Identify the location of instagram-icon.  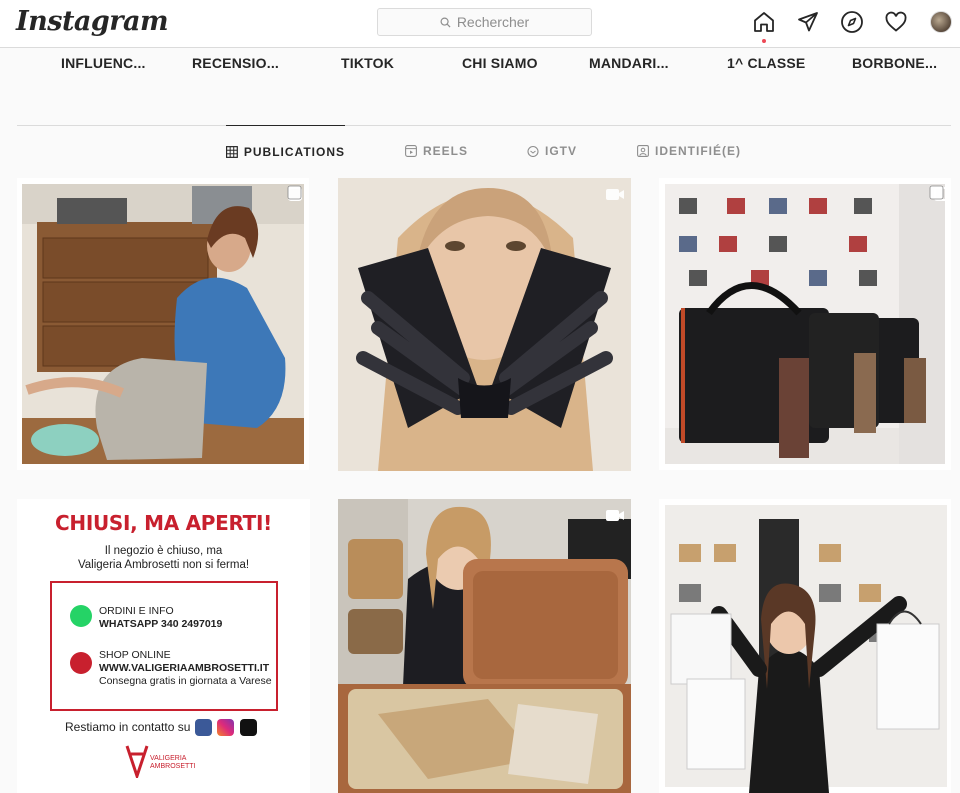
(225, 727).